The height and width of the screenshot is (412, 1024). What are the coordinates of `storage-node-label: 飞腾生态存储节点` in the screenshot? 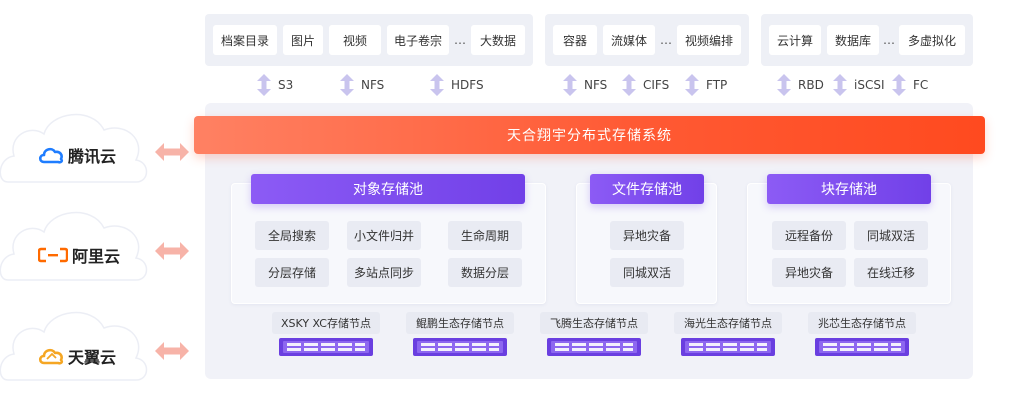 It's located at (594, 323).